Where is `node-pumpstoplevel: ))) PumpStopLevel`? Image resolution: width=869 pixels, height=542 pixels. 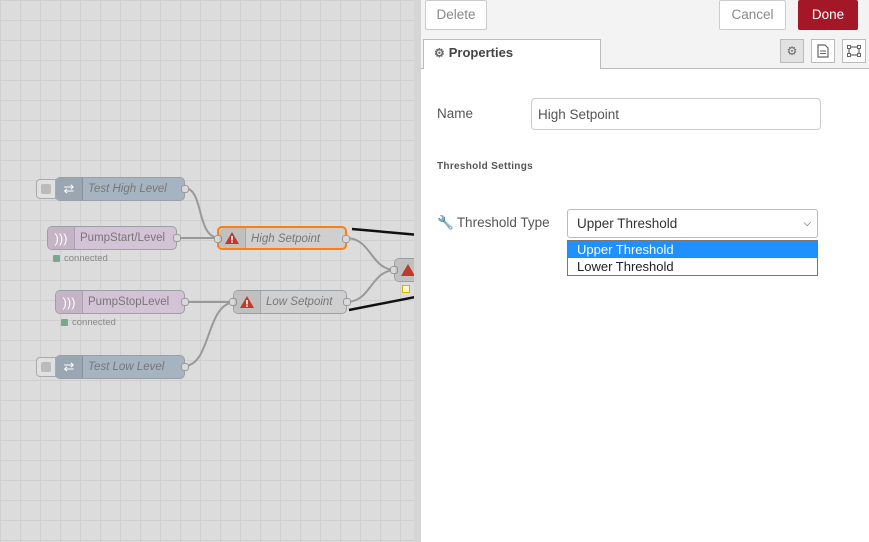
node-pumpstoplevel: ))) PumpStopLevel is located at coordinates (122, 302).